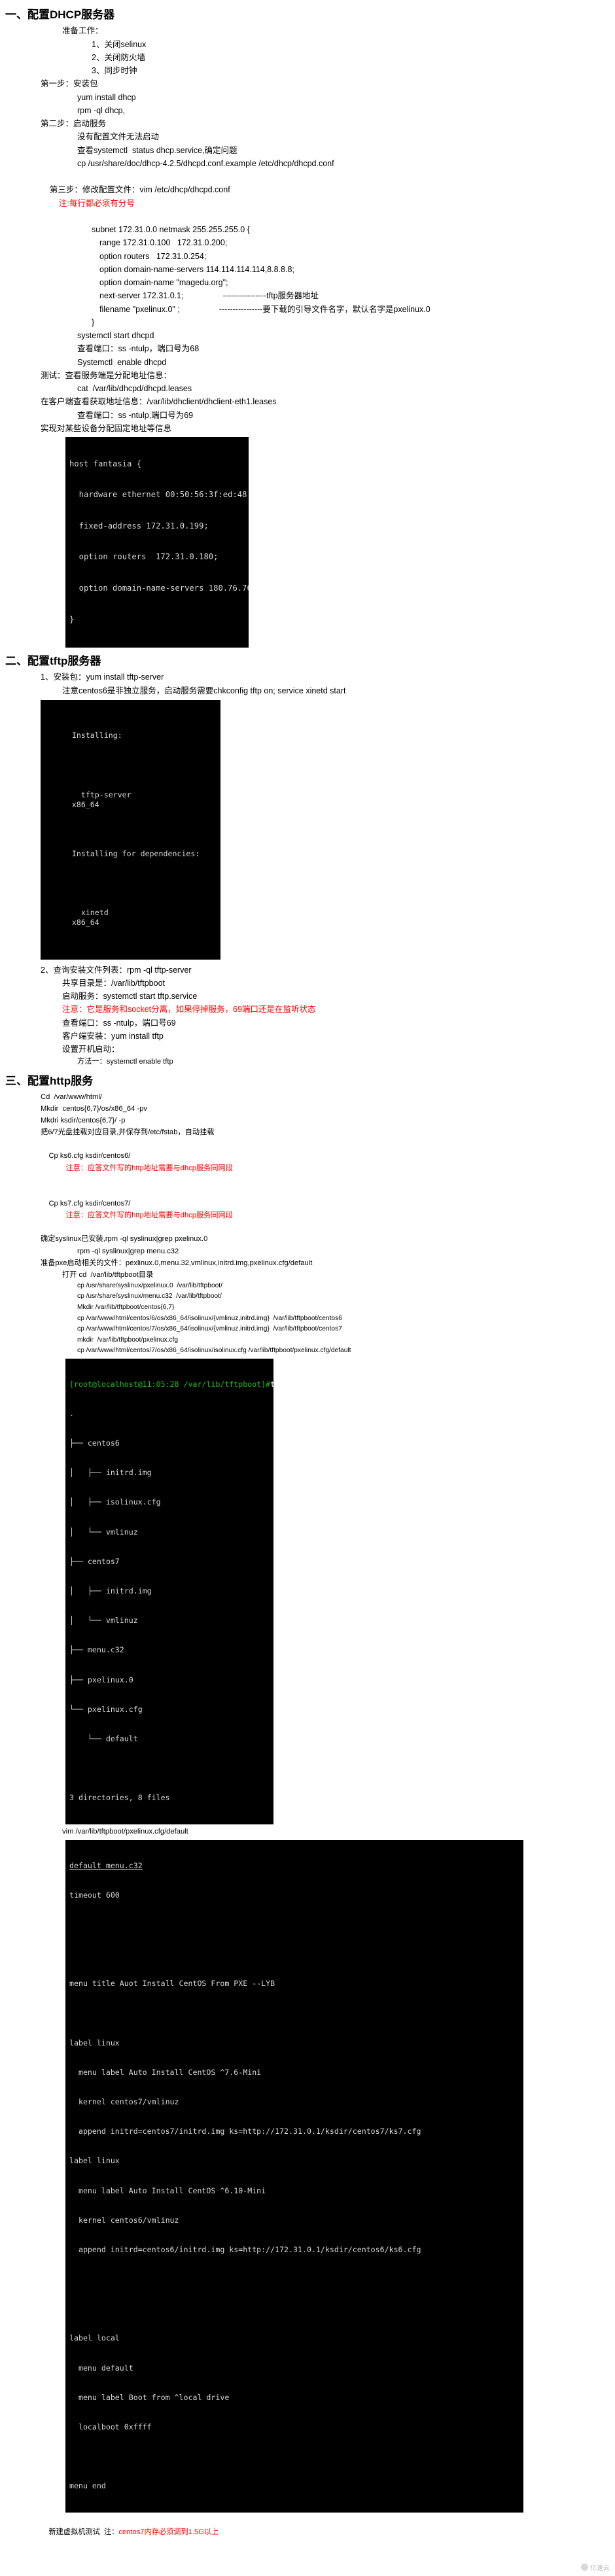 Image resolution: width=615 pixels, height=2576 pixels. Describe the element at coordinates (94, 2338) in the screenshot. I see `terminal-line: label local` at that location.